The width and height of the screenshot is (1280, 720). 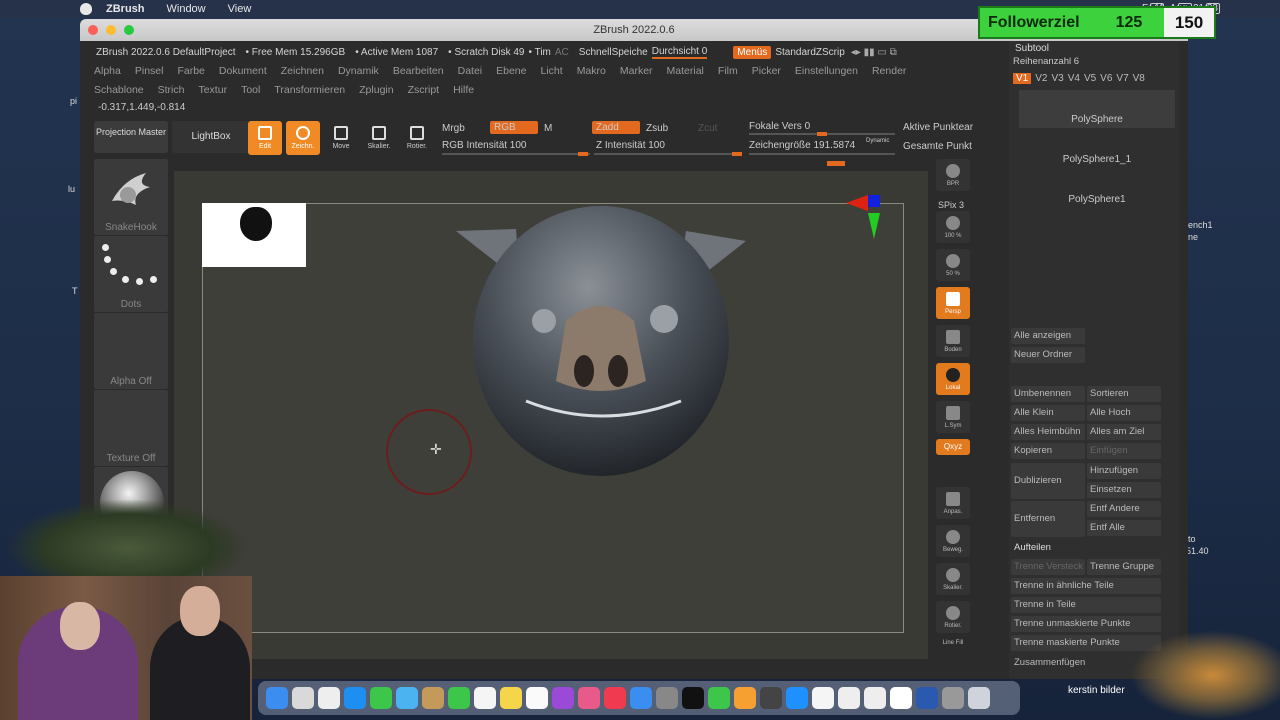 What do you see at coordinates (1048, 451) in the screenshot?
I see `copy-button: Kopieren` at bounding box center [1048, 451].